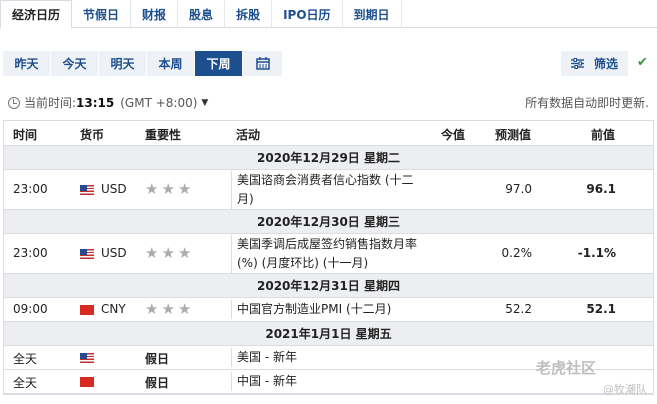  What do you see at coordinates (328, 334) in the screenshot?
I see `date-row: 2021年1月1日 星期五` at bounding box center [328, 334].